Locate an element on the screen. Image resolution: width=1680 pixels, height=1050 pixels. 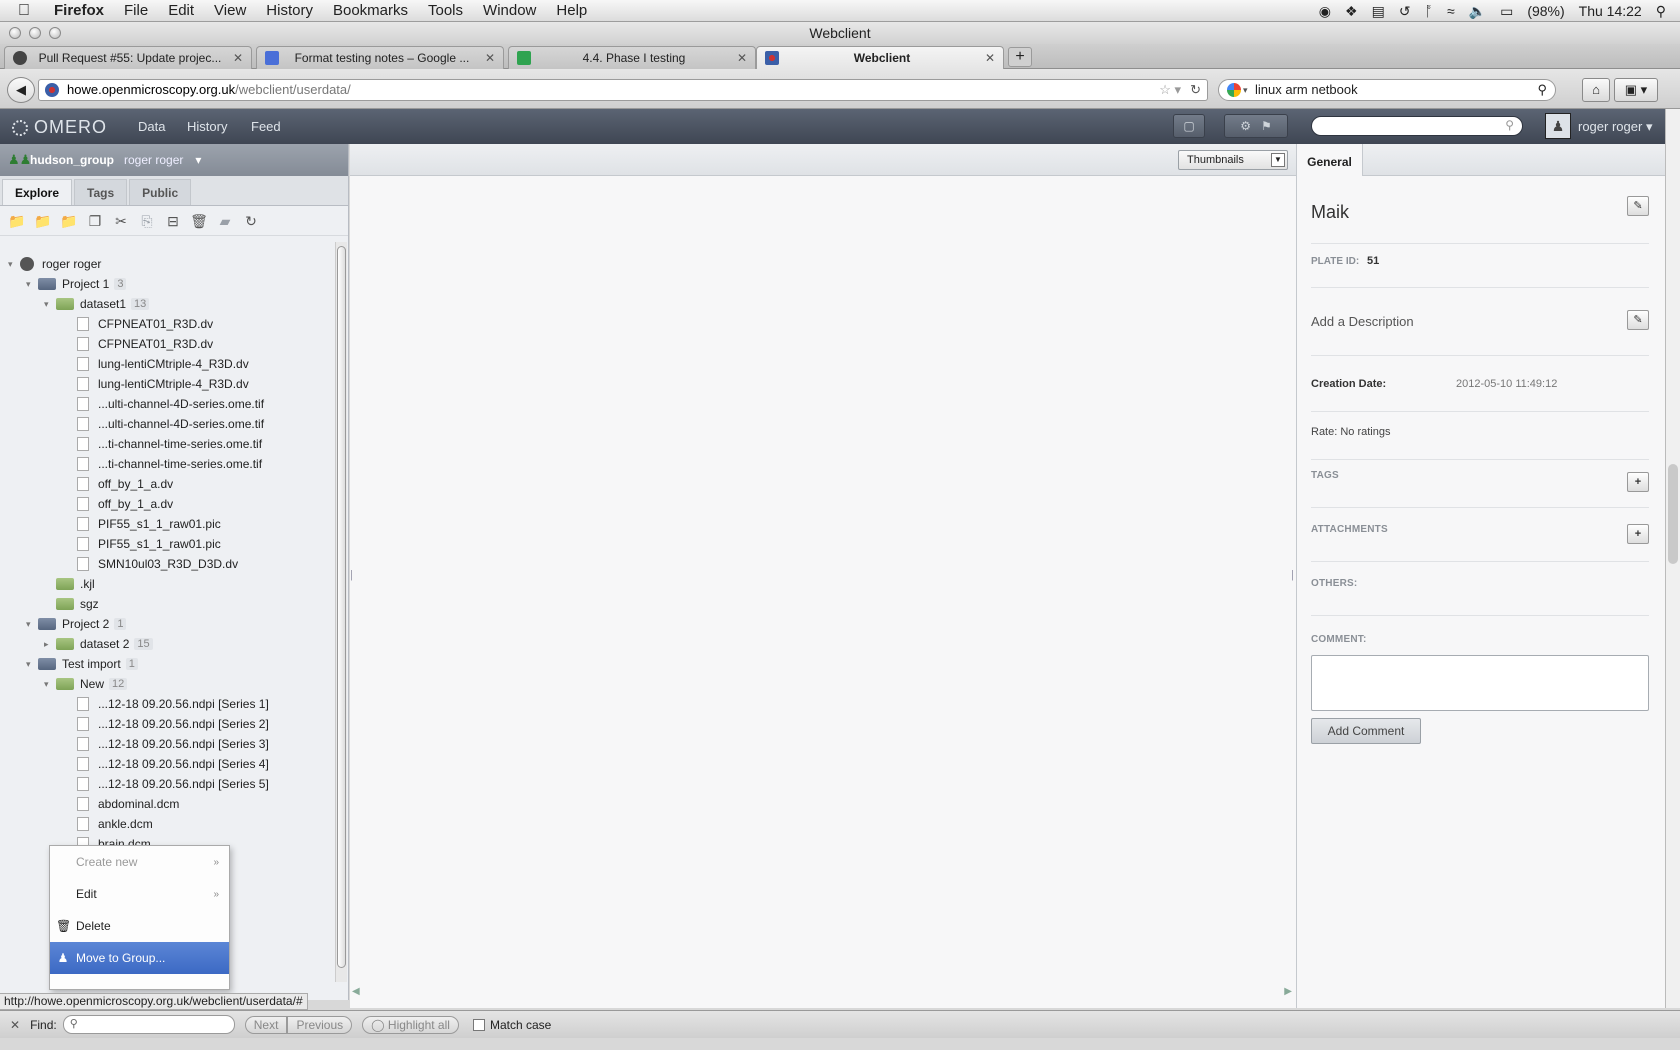
time-machine-icon: ↺ is located at coordinates (1405, 11).